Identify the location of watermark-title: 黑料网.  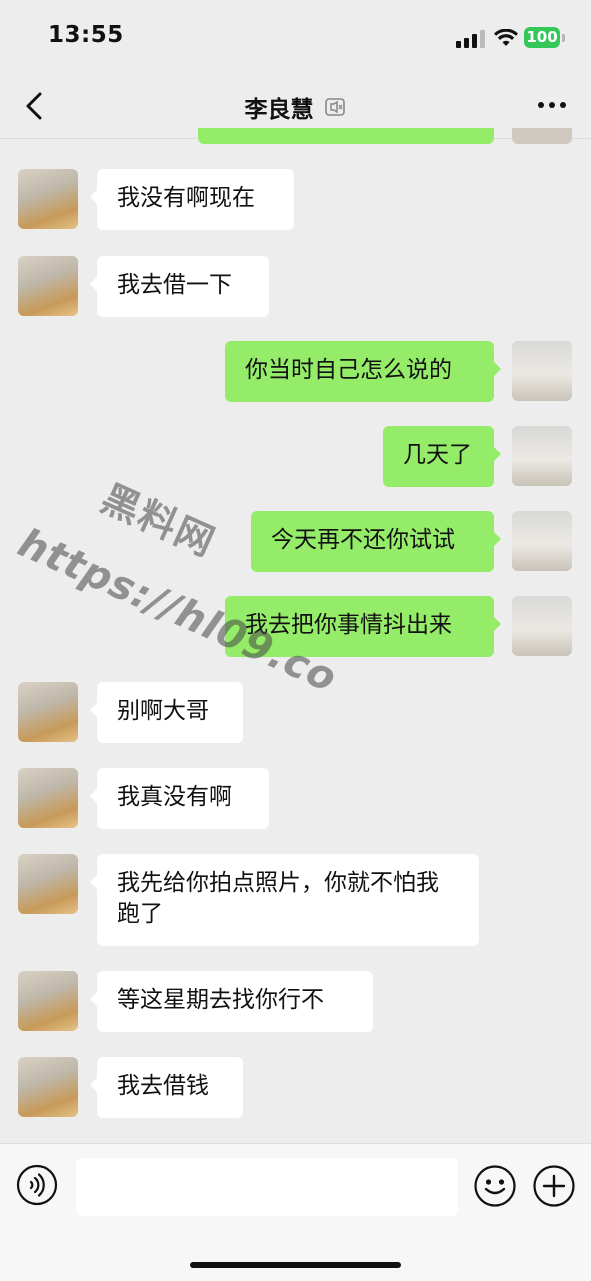
(158, 521).